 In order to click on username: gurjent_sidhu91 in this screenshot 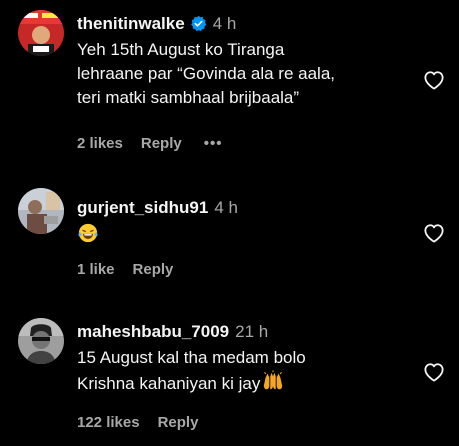, I will do `click(142, 207)`.